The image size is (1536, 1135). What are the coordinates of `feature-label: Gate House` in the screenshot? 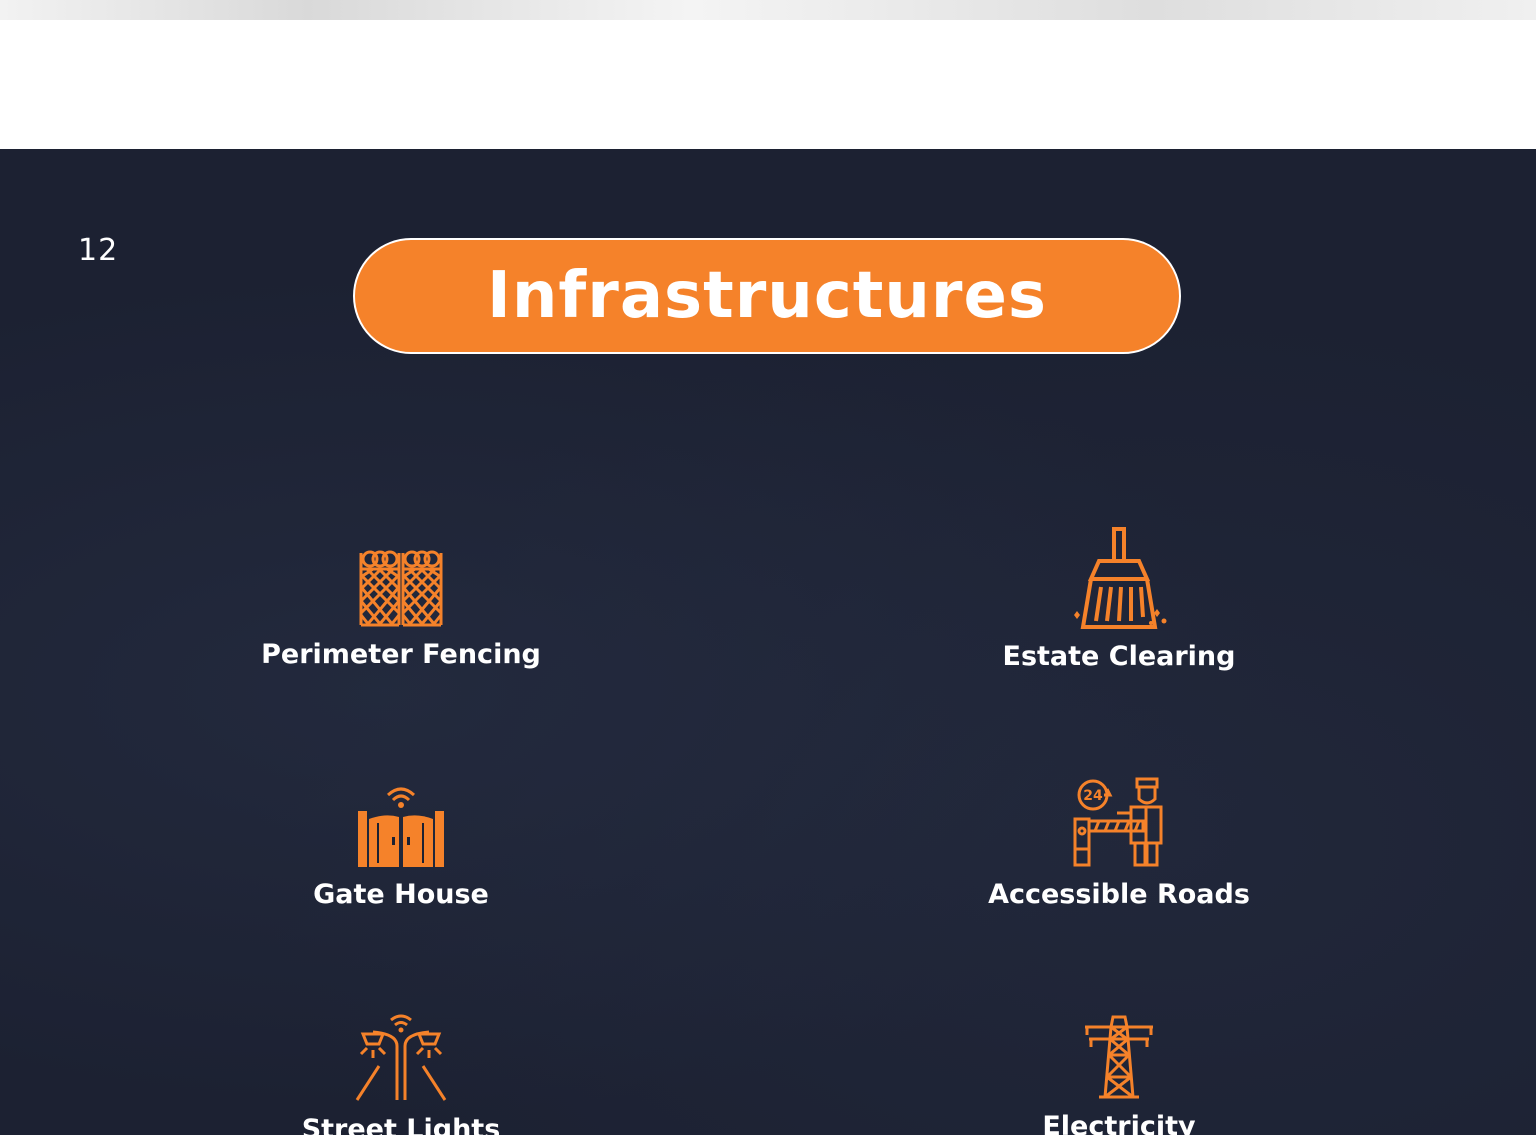 It's located at (401, 894).